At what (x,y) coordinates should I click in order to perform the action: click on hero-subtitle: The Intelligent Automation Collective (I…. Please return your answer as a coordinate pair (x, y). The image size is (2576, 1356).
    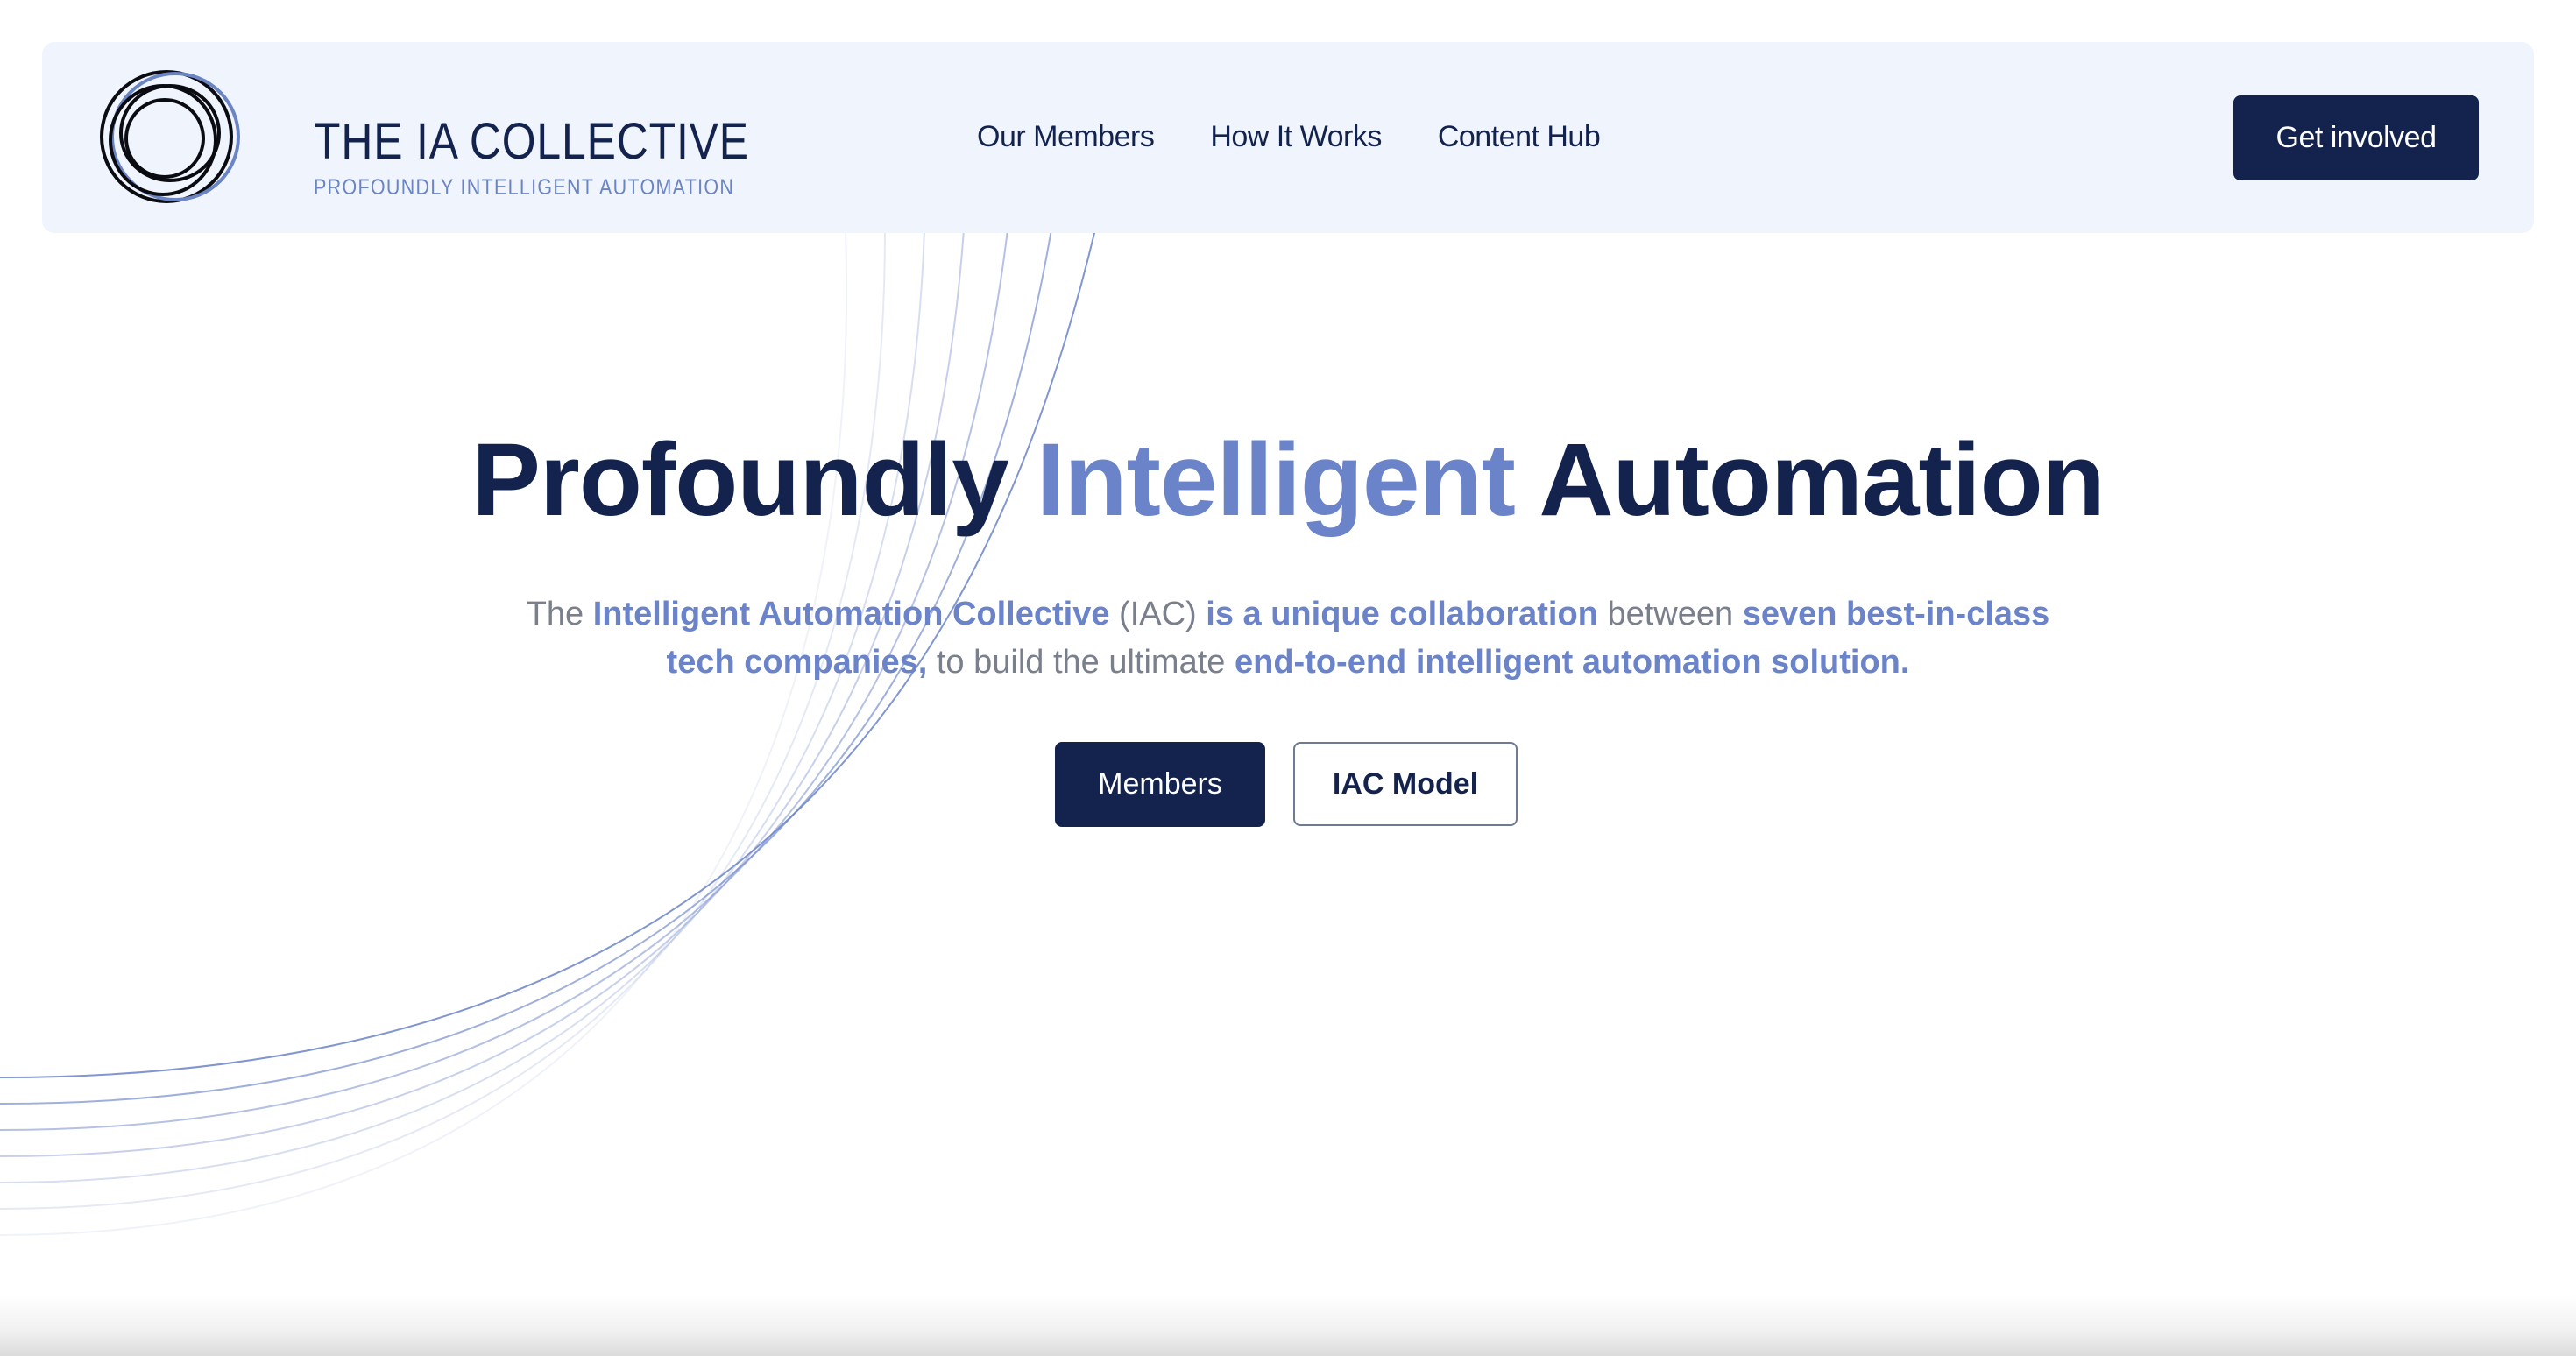
    Looking at the image, I should click on (1288, 638).